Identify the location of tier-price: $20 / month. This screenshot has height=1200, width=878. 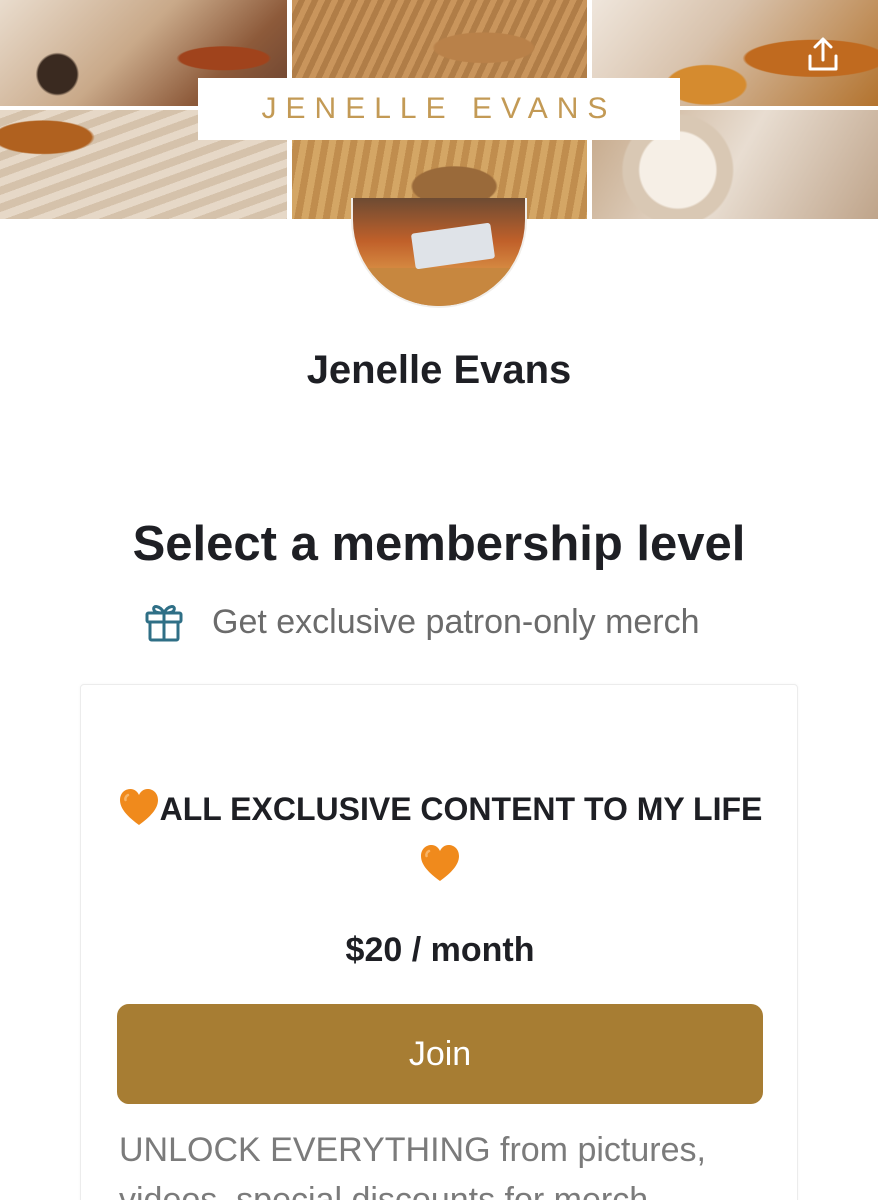
(440, 950).